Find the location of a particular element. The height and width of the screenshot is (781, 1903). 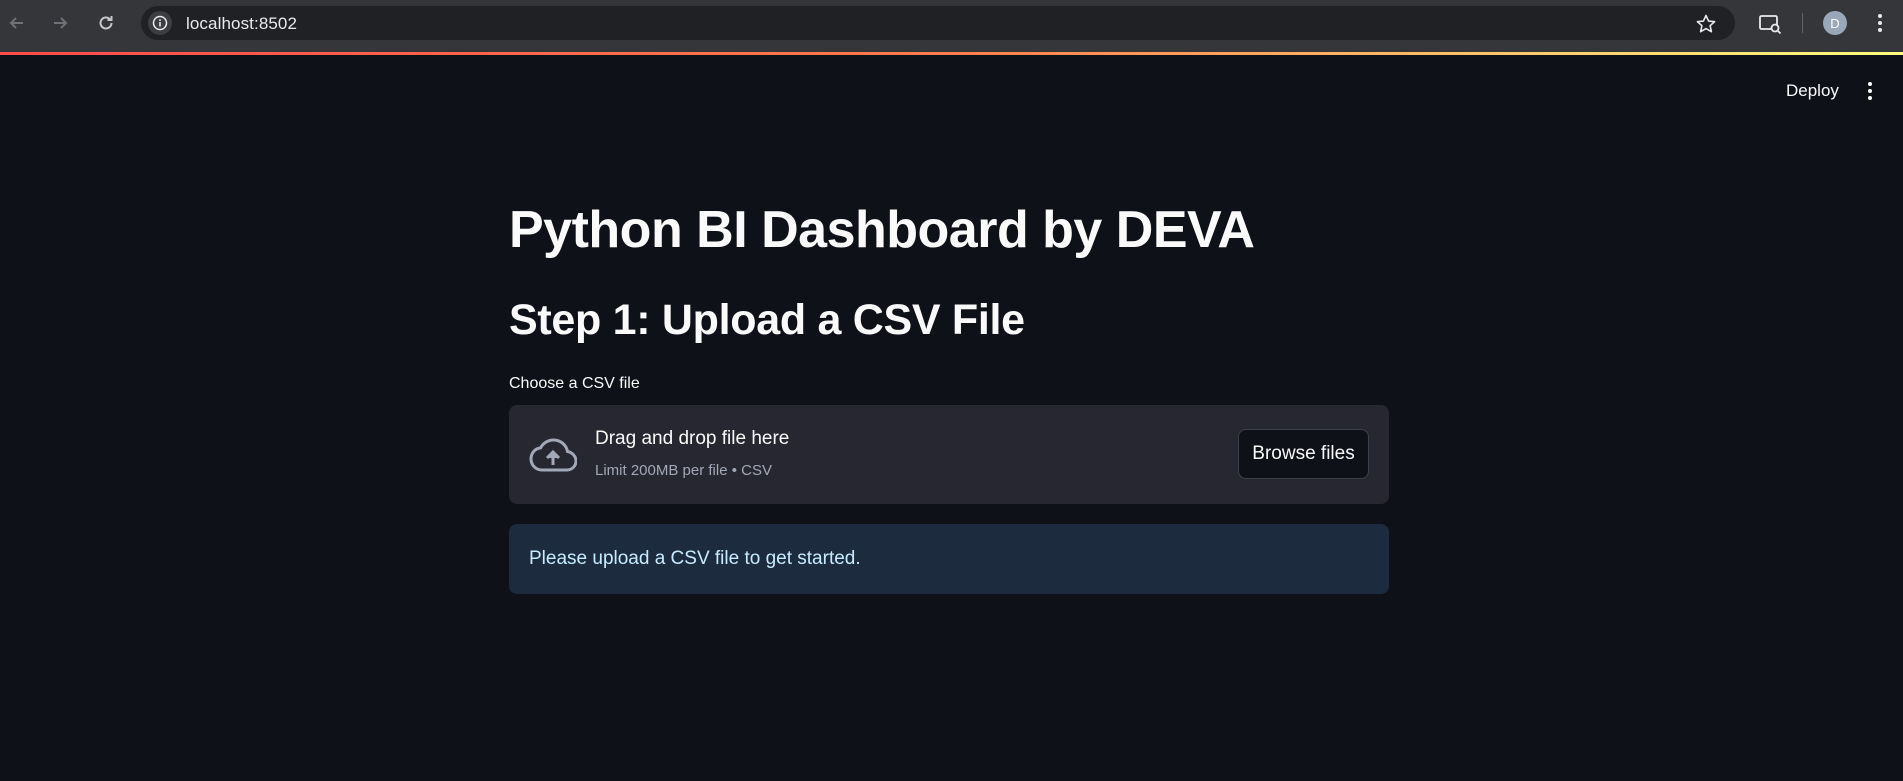

reload-icon is located at coordinates (106, 23).